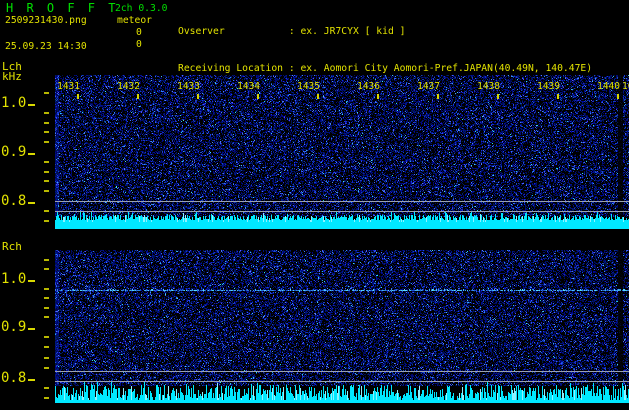 This screenshot has width=629, height=410. I want to click on lch-channel-label: Lch kHz, so click(12, 72).